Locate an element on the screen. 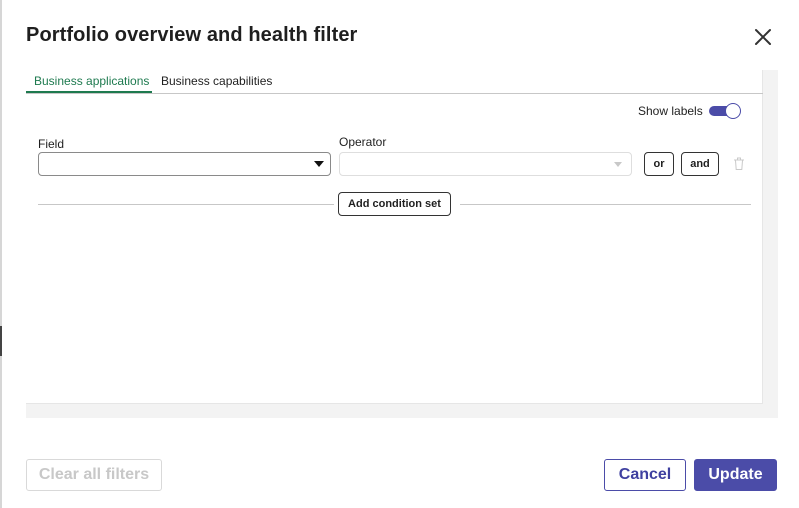  show-labels-label: Show labels is located at coordinates (670, 111).